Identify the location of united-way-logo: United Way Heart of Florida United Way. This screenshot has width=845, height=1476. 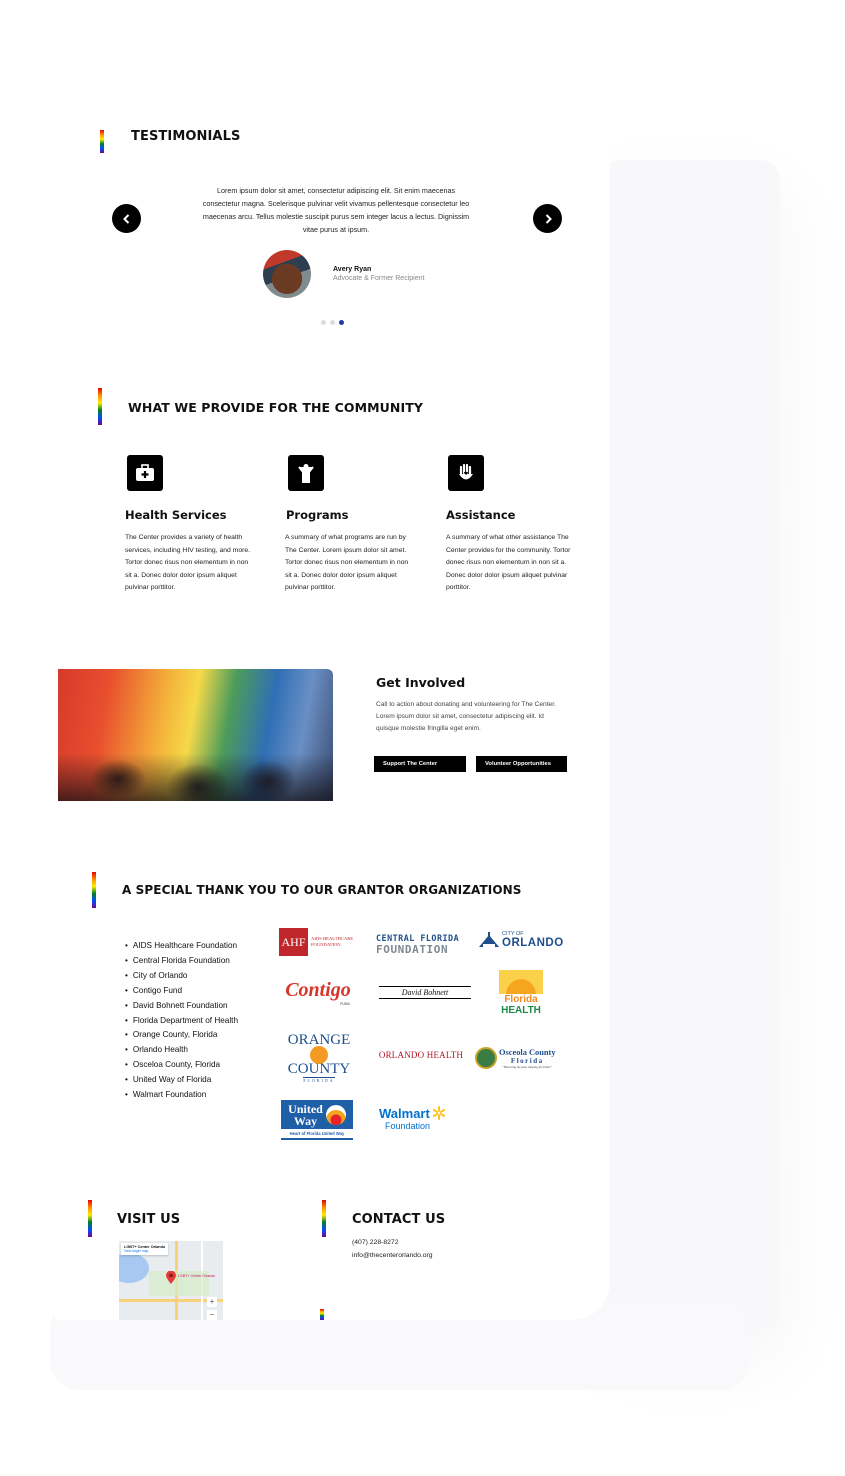
(317, 1120).